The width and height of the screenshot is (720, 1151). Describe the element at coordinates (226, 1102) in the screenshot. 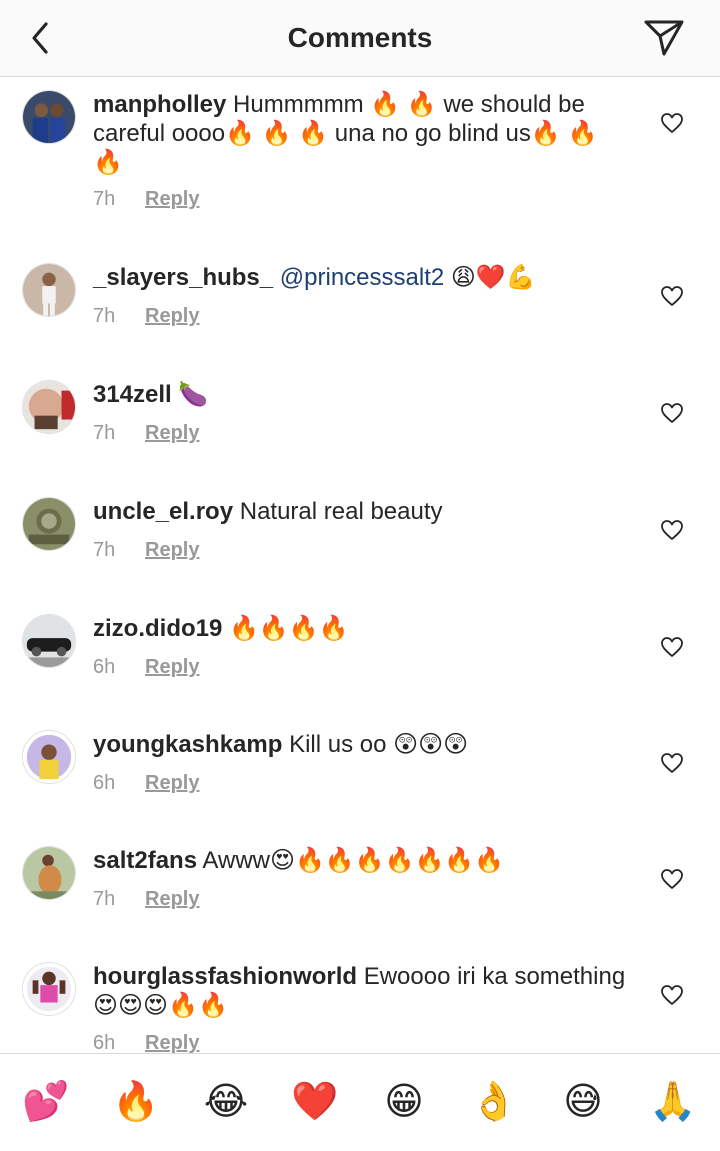

I see `emoji-button: 😂` at that location.